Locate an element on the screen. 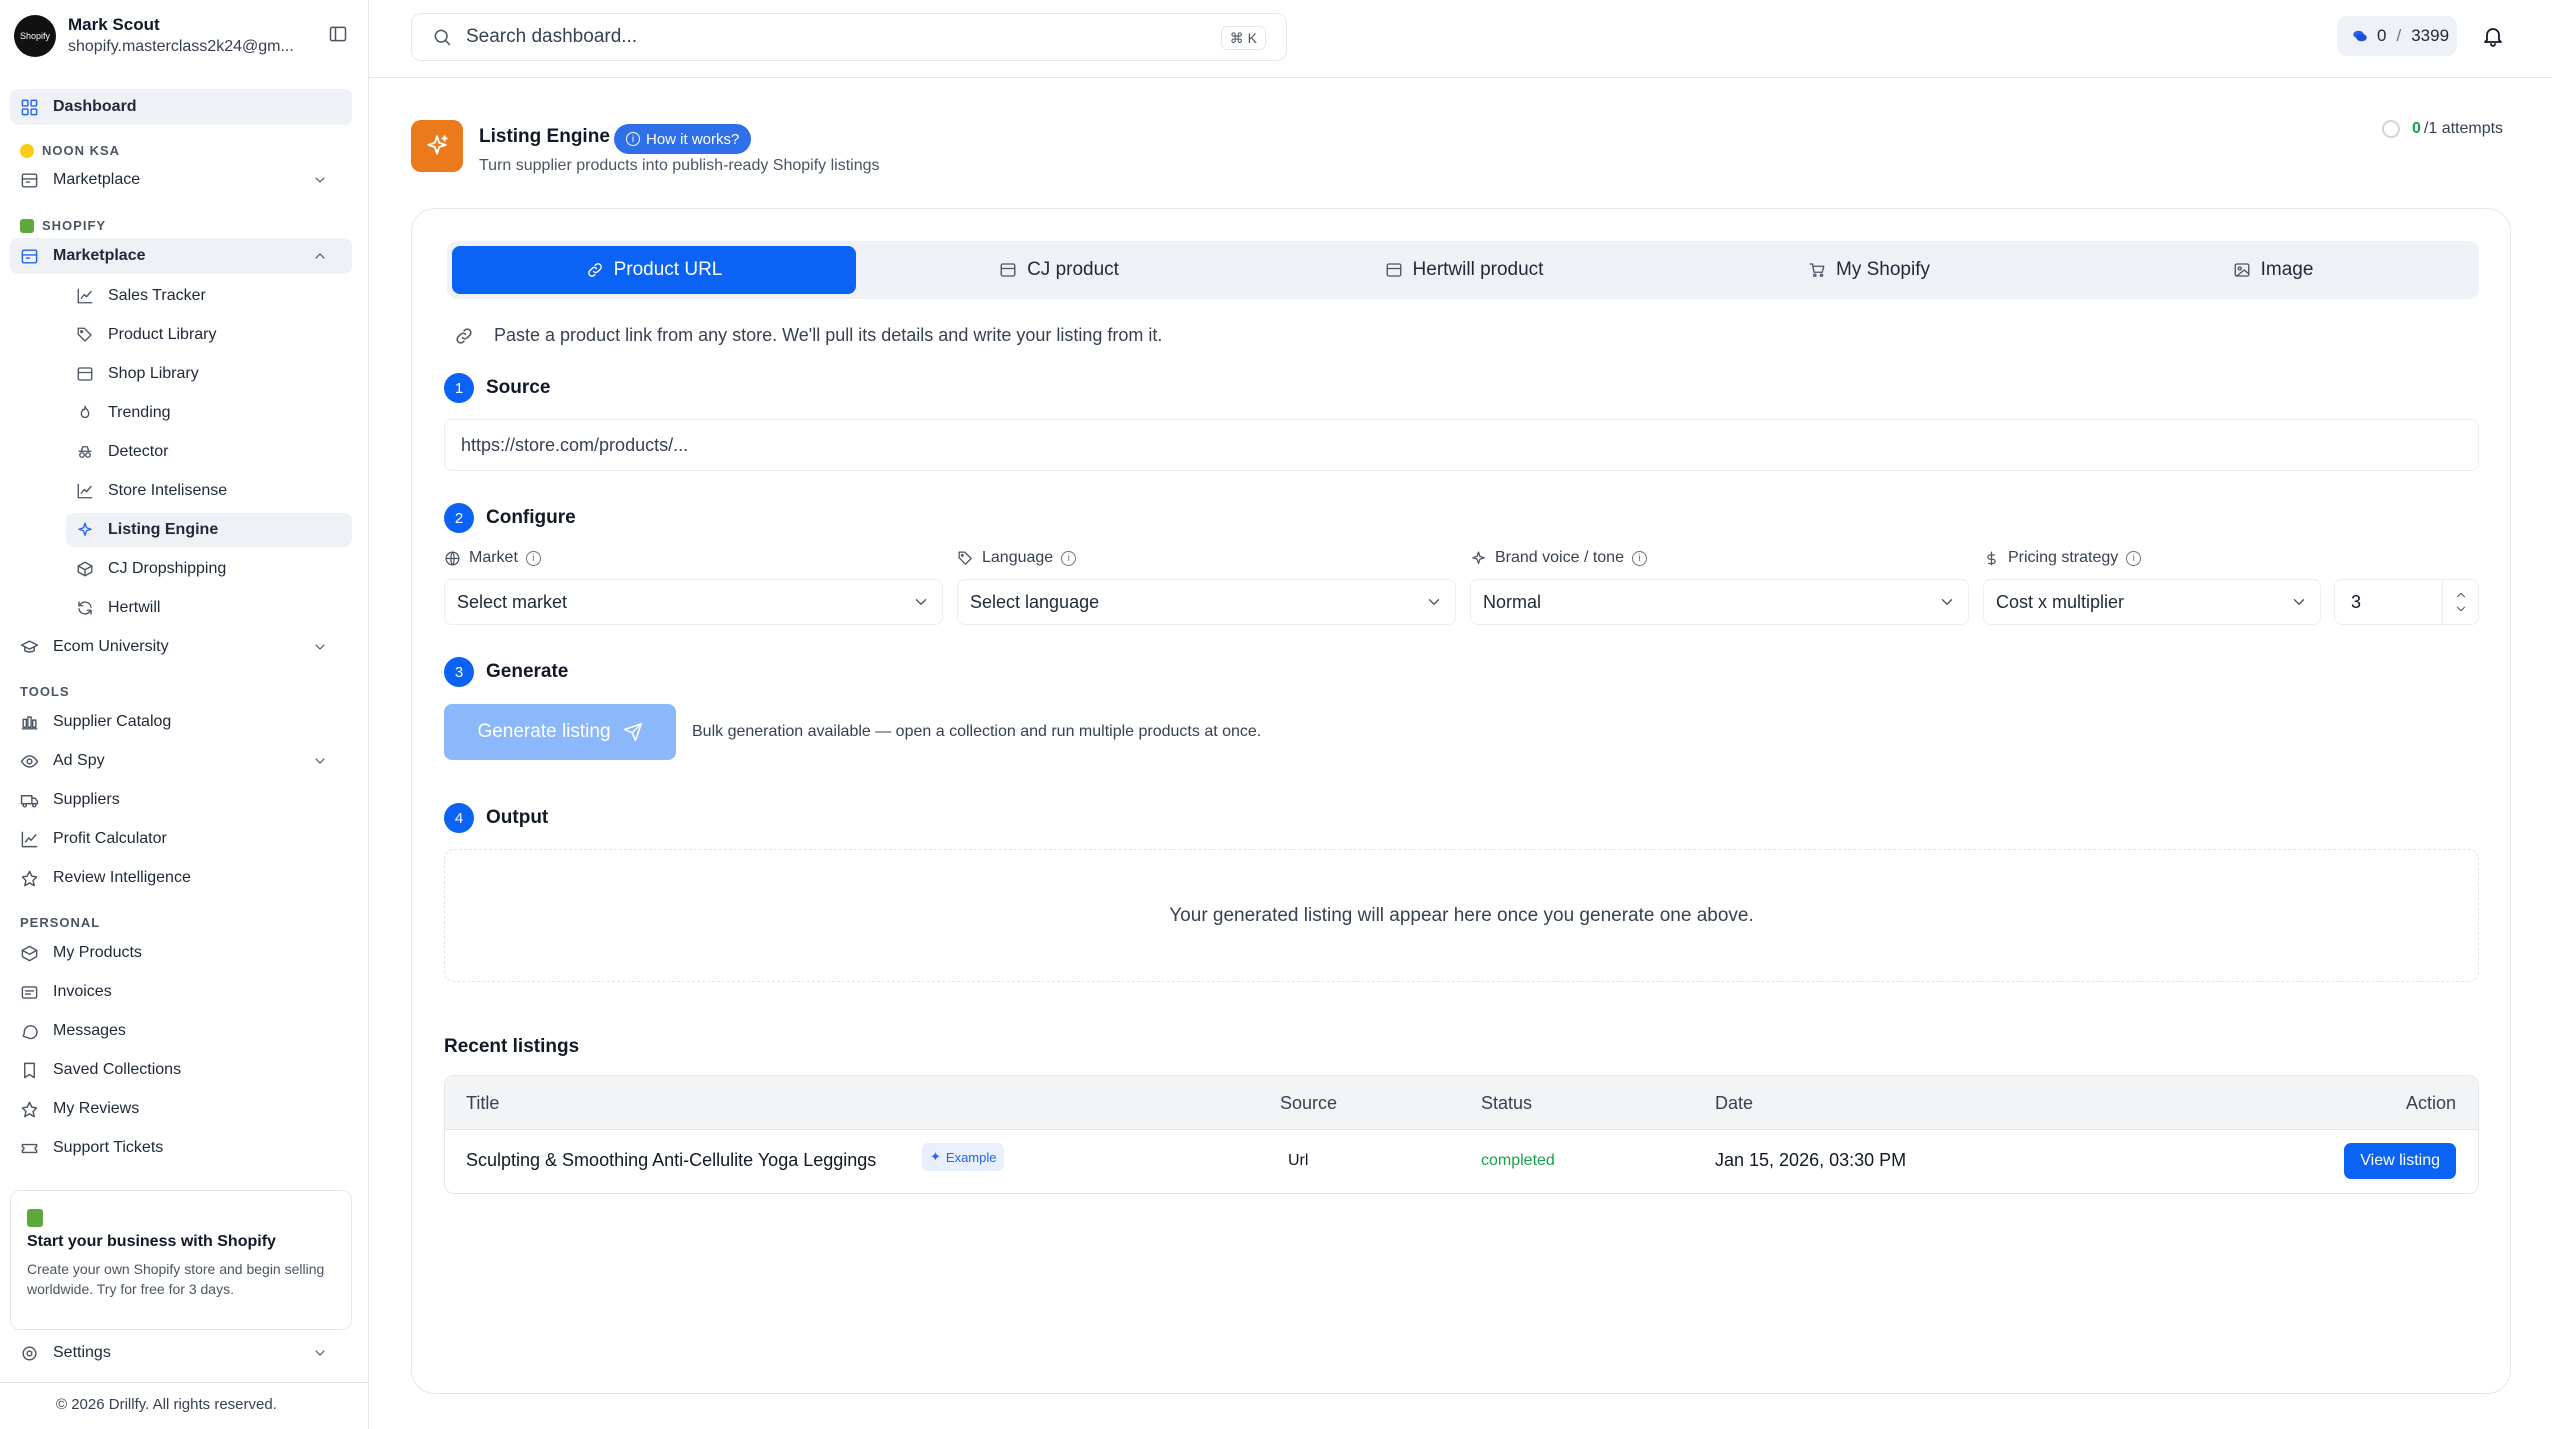 The width and height of the screenshot is (2552, 1429). column-header-title: Title is located at coordinates (483, 1103).